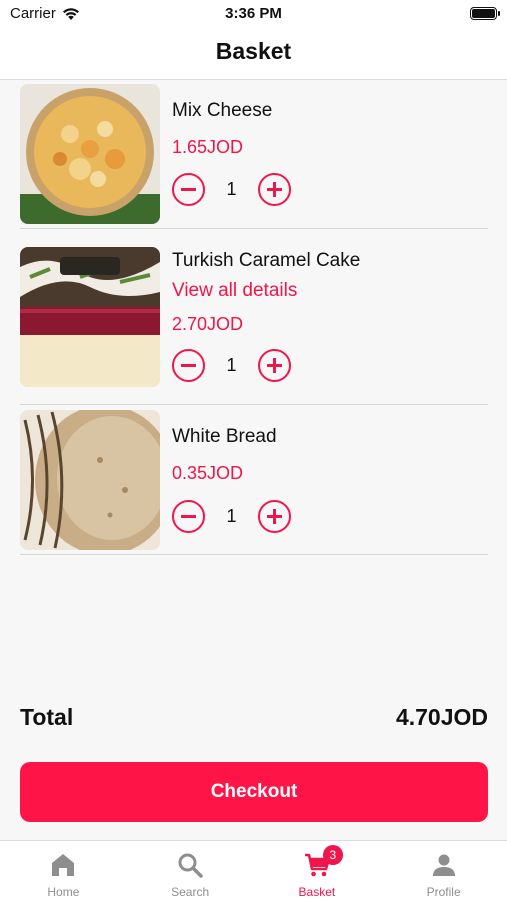 This screenshot has height=900, width=507. I want to click on clock: 3:36 PM, so click(253, 13).